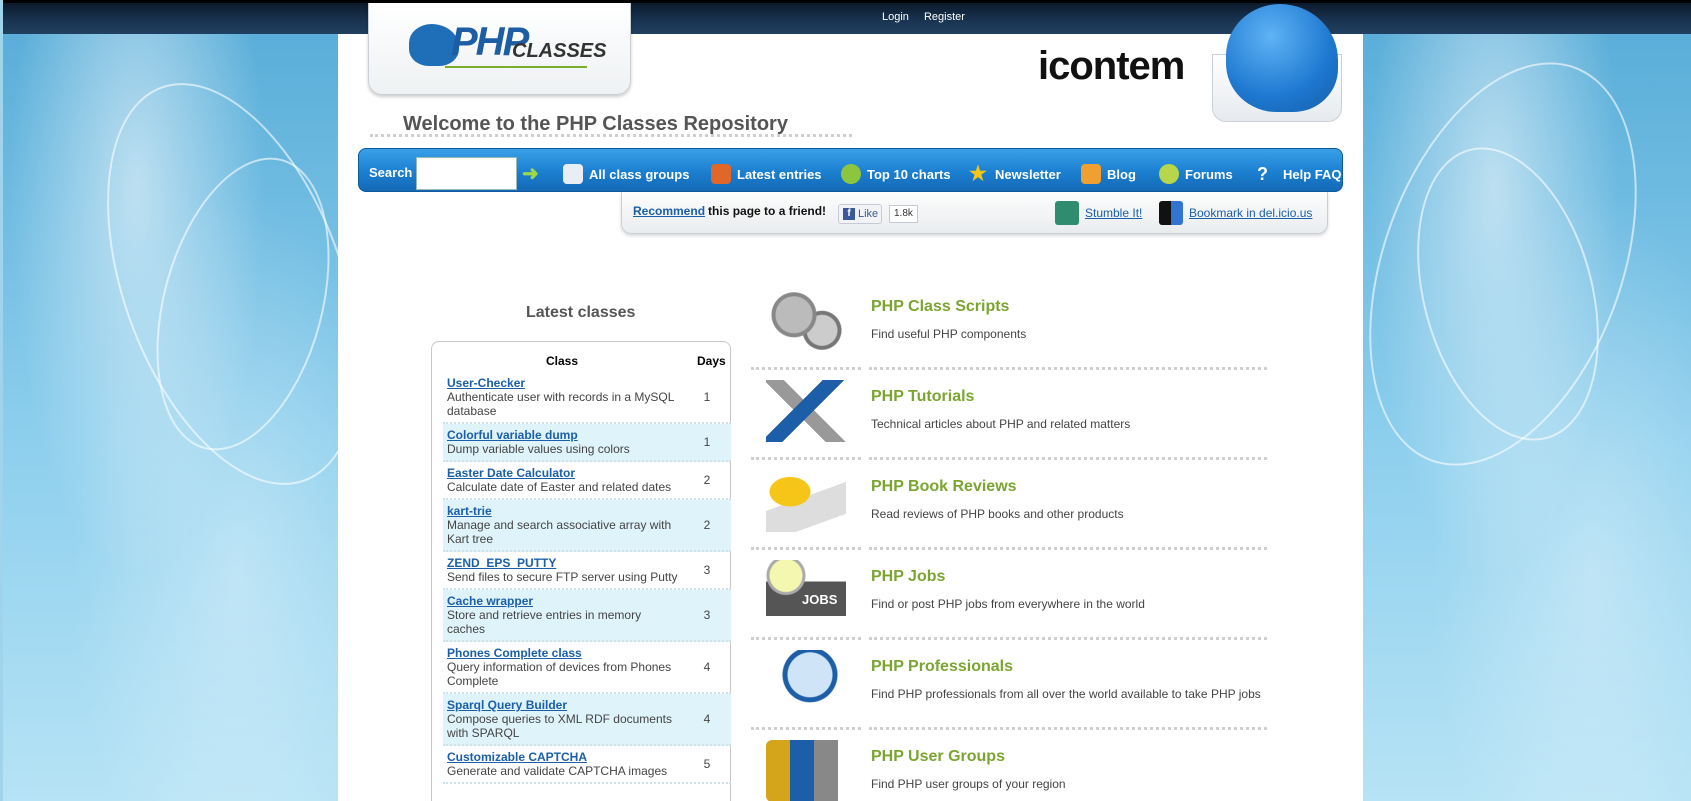 This screenshot has height=801, width=1691. What do you see at coordinates (563, 757) in the screenshot?
I see `class-name-link: Customizable CAPTCHA` at bounding box center [563, 757].